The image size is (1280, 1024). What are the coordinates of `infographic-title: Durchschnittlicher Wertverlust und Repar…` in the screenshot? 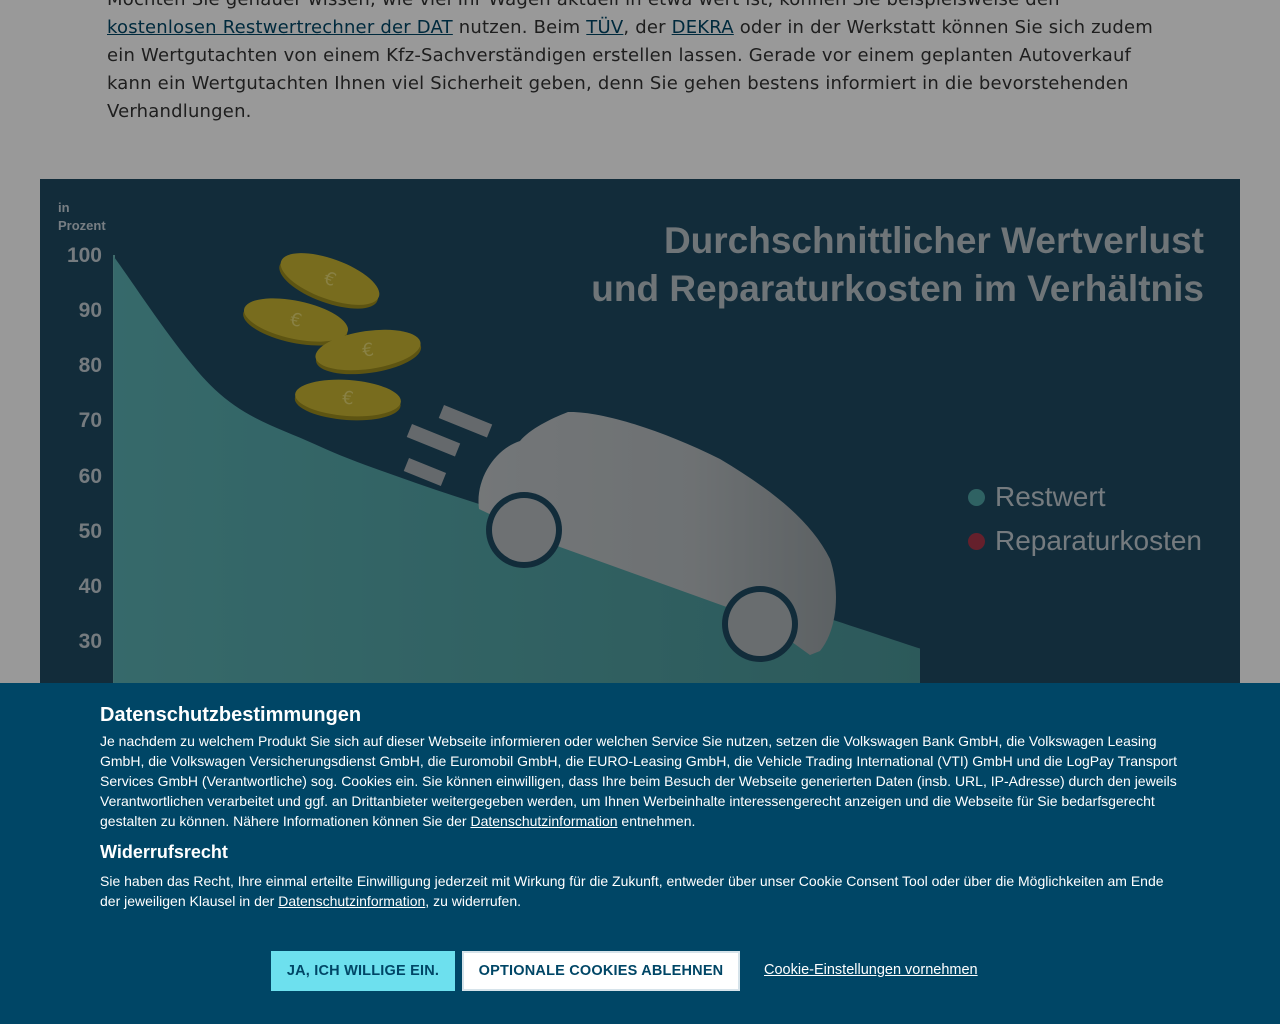 It's located at (897, 265).